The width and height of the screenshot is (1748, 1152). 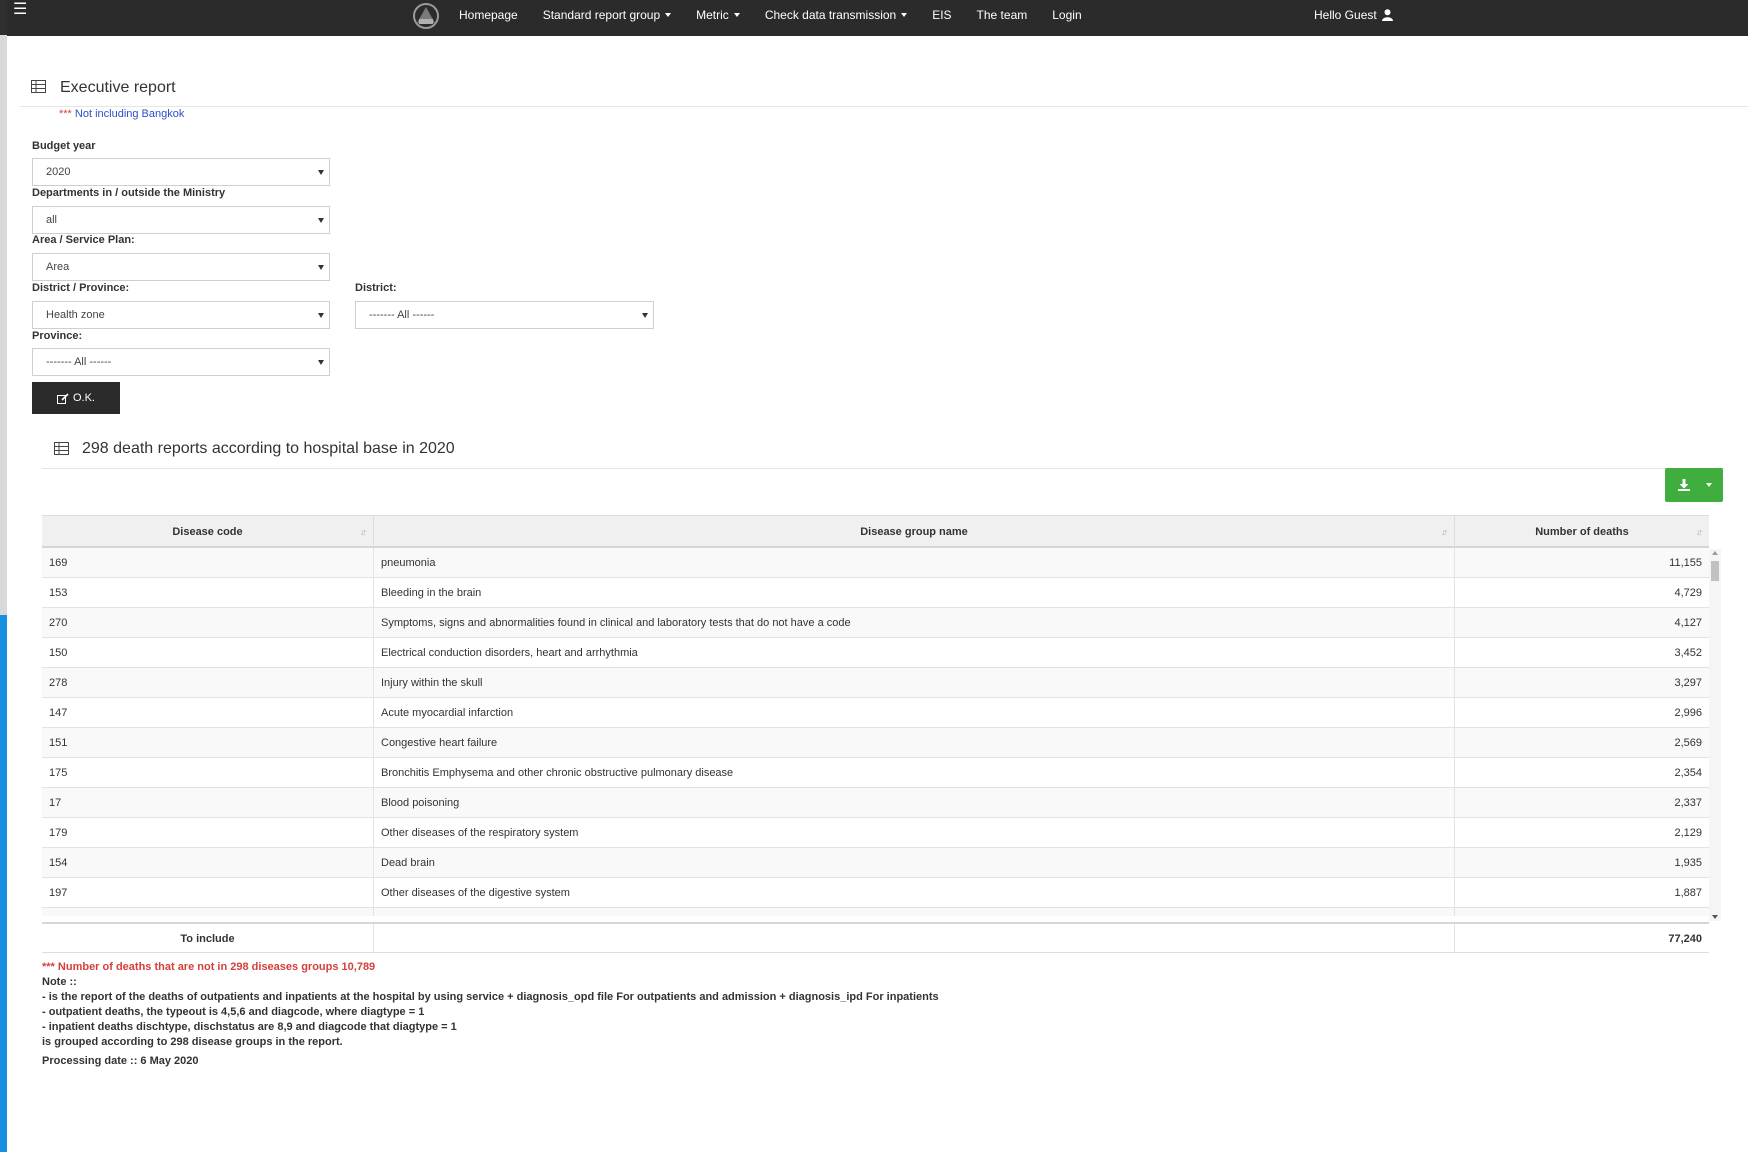 What do you see at coordinates (914, 832) in the screenshot?
I see `disease-name-cell: Other diseases of the respiratory system` at bounding box center [914, 832].